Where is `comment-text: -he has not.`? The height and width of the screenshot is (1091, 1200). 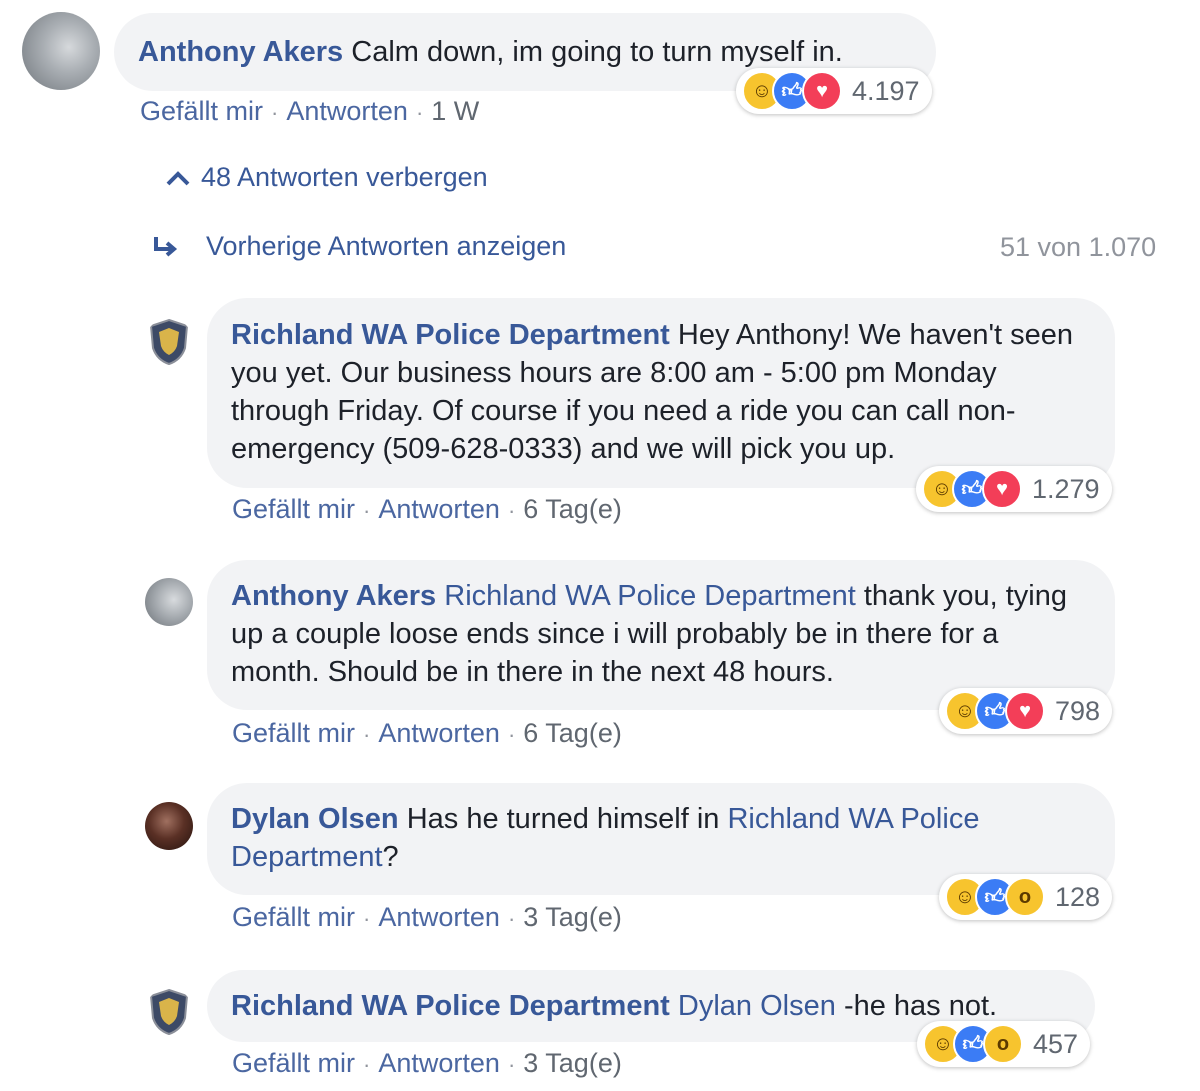
comment-text: -he has not. is located at coordinates (920, 1006).